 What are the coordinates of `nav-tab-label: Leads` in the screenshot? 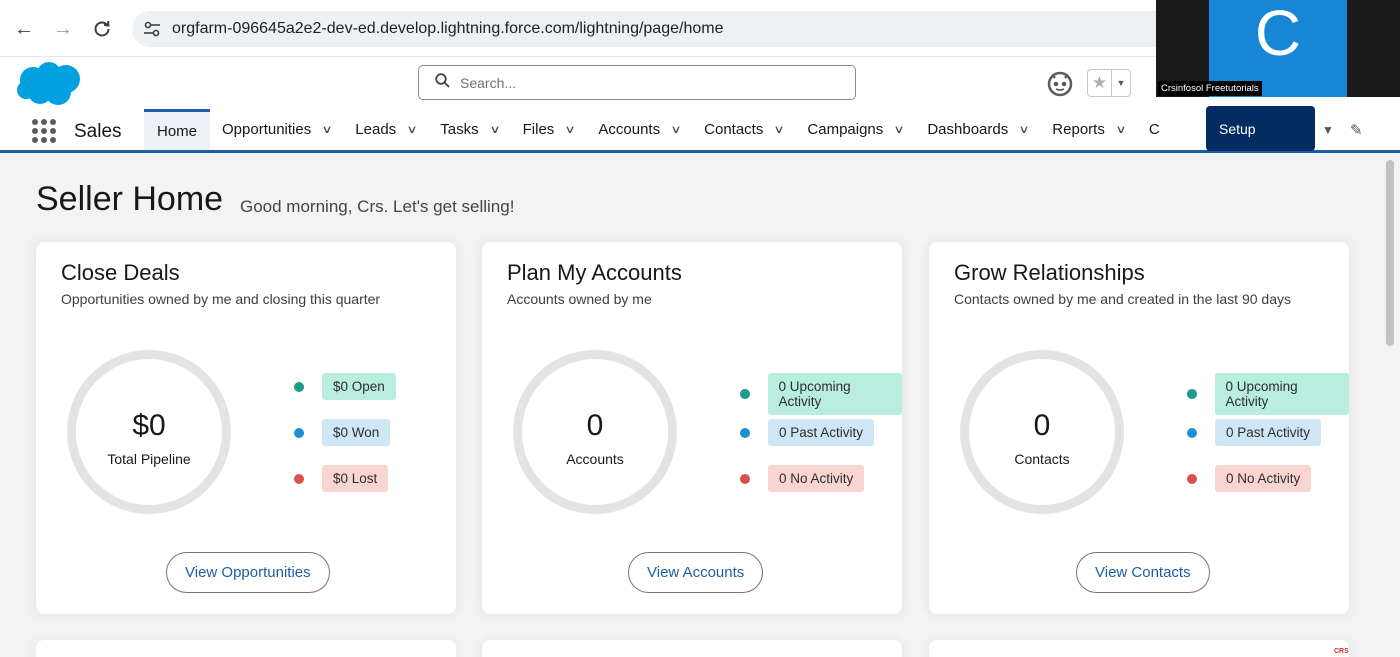 It's located at (376, 129).